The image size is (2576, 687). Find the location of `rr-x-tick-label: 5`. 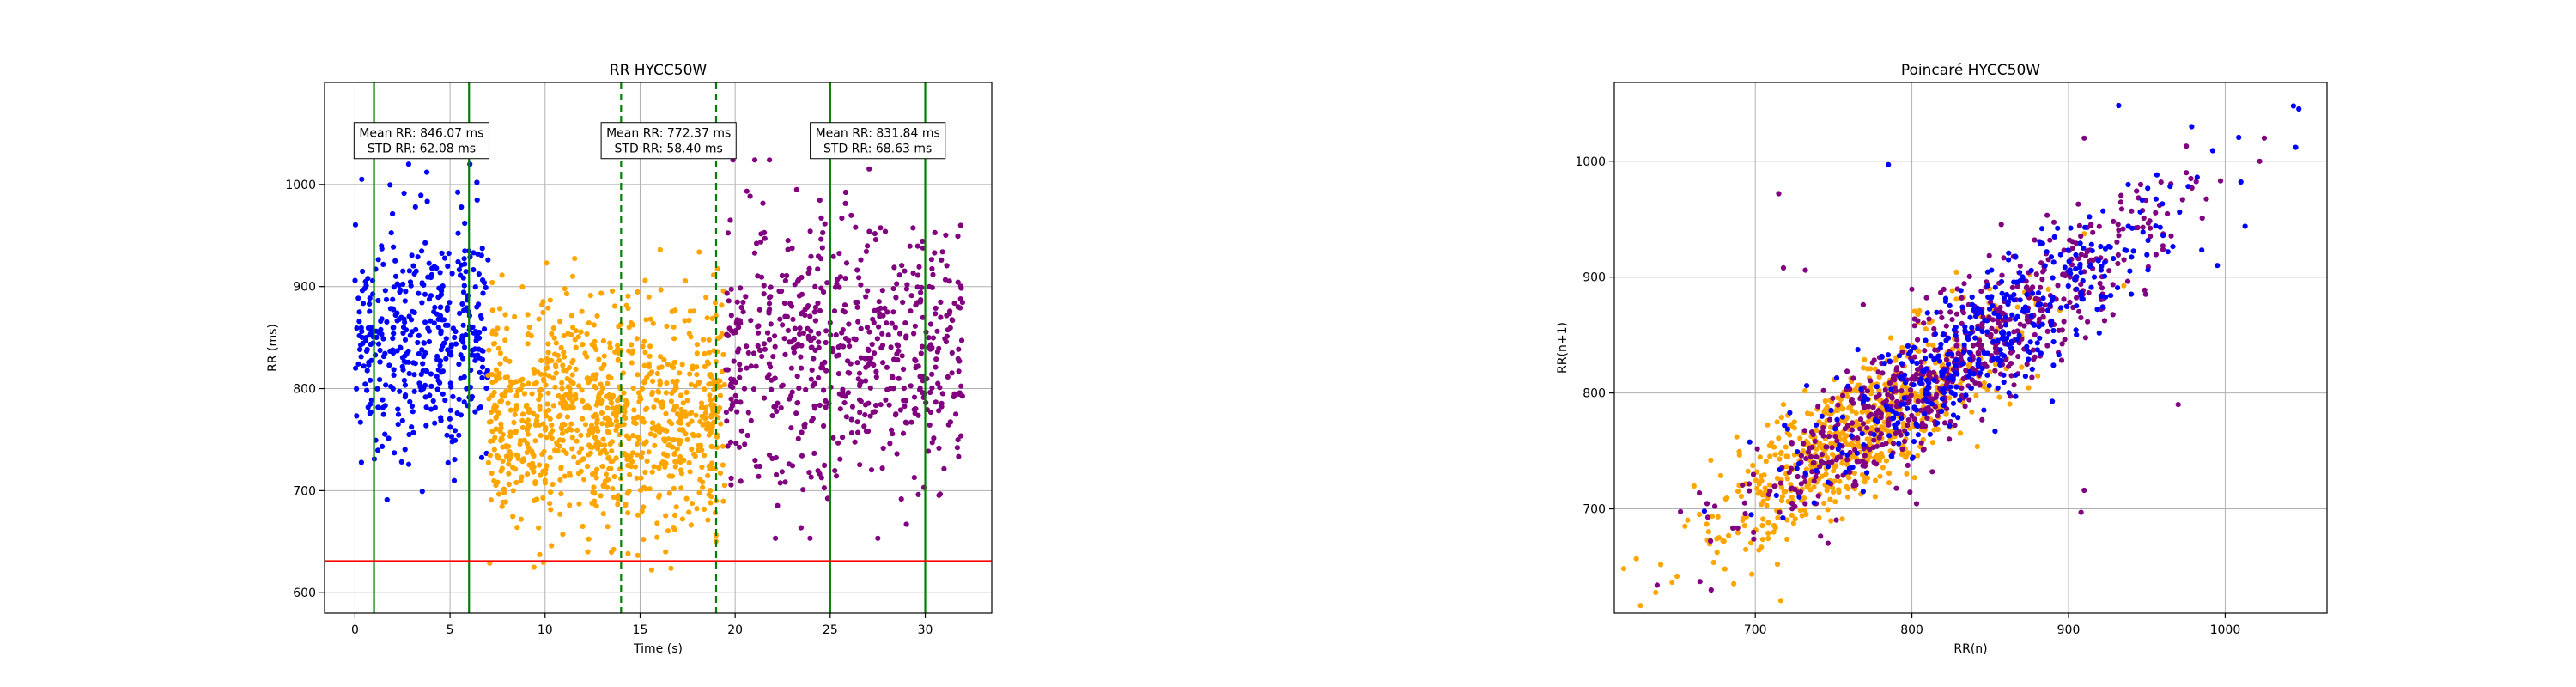

rr-x-tick-label: 5 is located at coordinates (450, 630).